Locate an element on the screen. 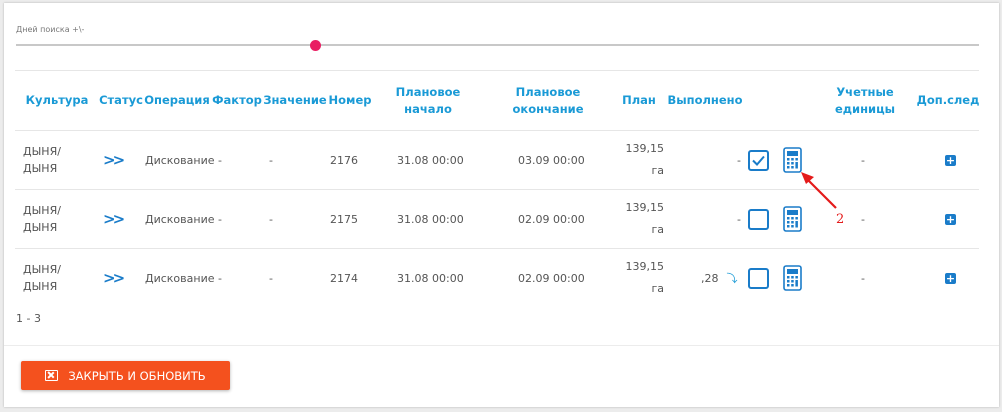  search-days-slider-track is located at coordinates (497, 45).